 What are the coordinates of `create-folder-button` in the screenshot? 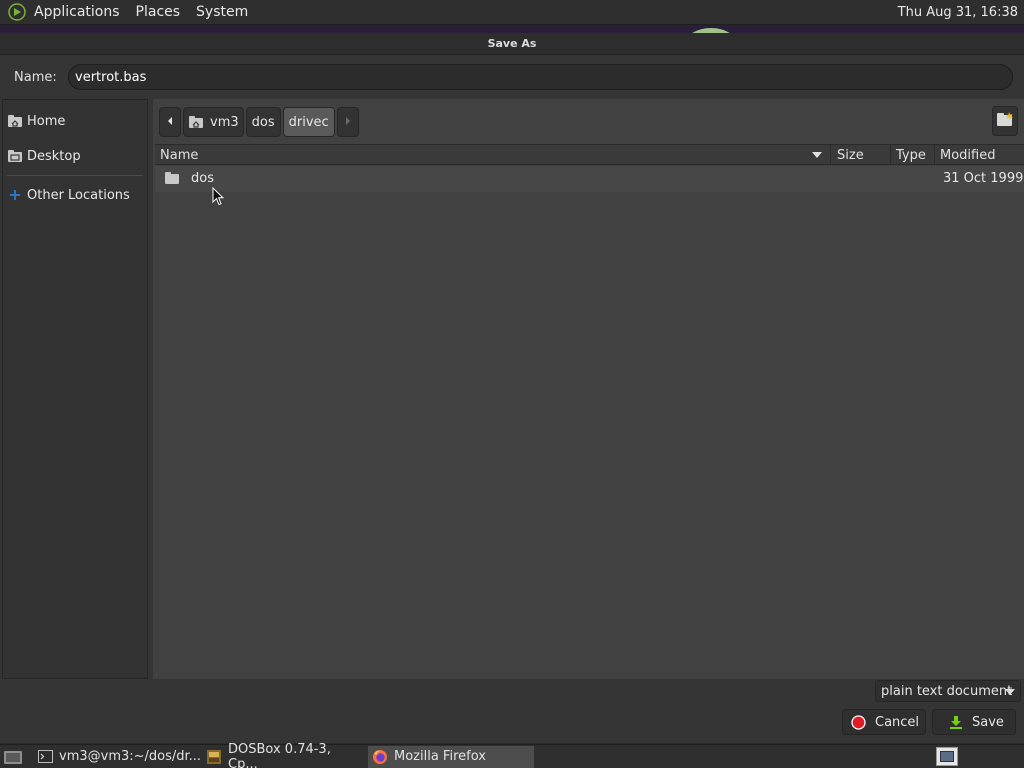 It's located at (1005, 121).